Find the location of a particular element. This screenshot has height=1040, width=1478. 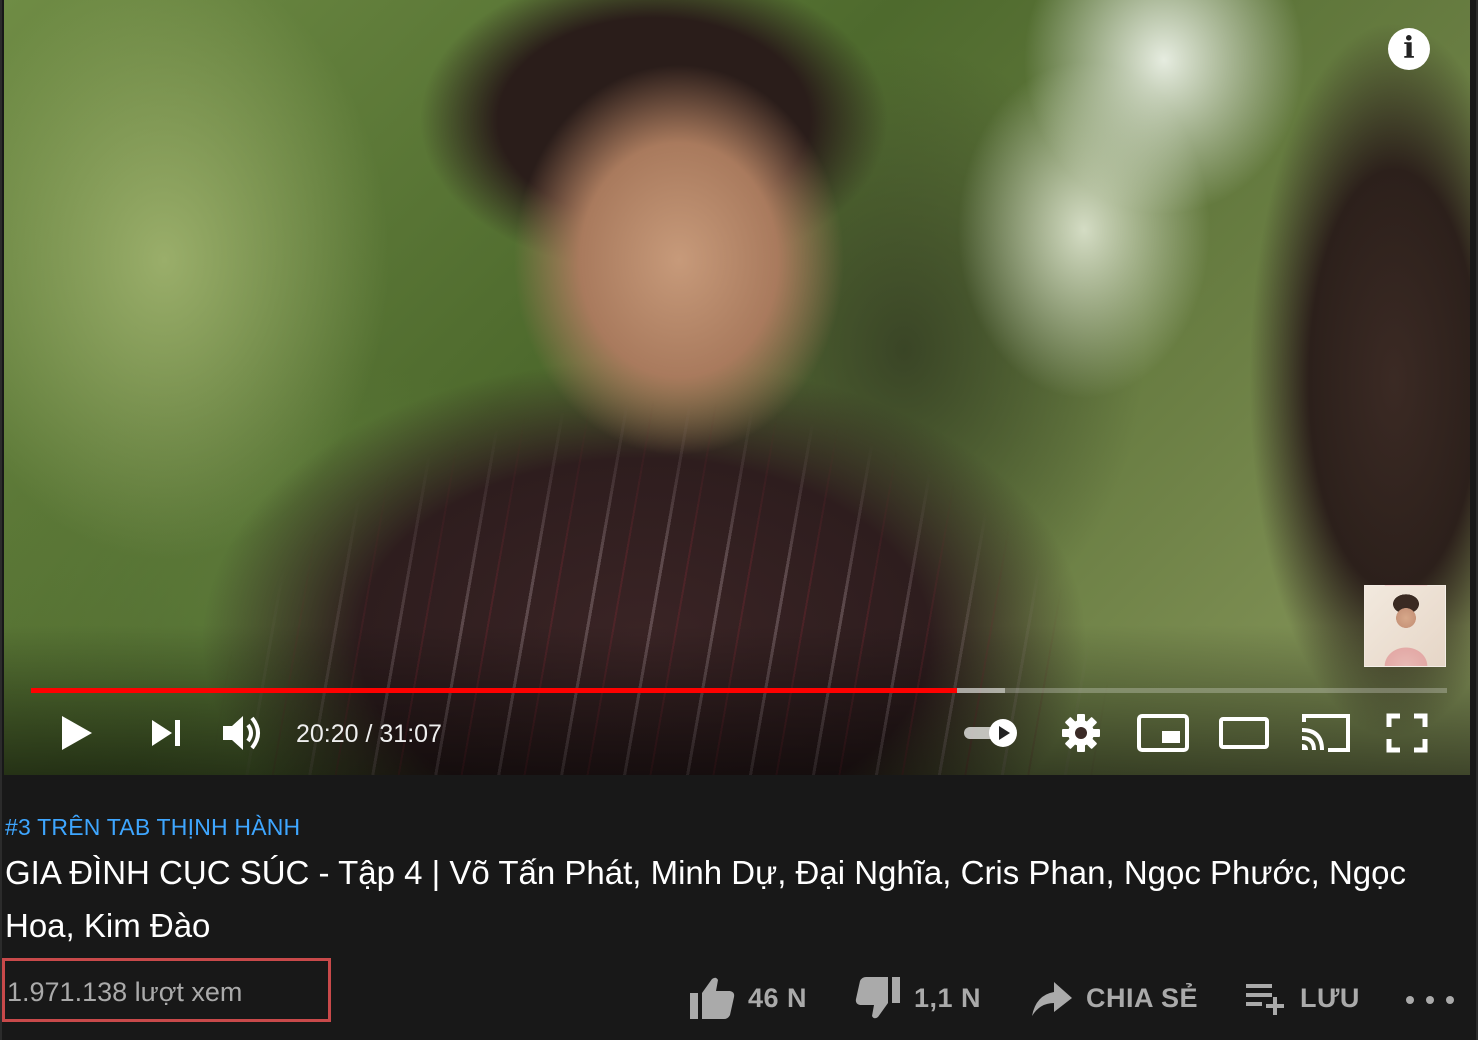

miniplayer-button is located at coordinates (1163, 733).